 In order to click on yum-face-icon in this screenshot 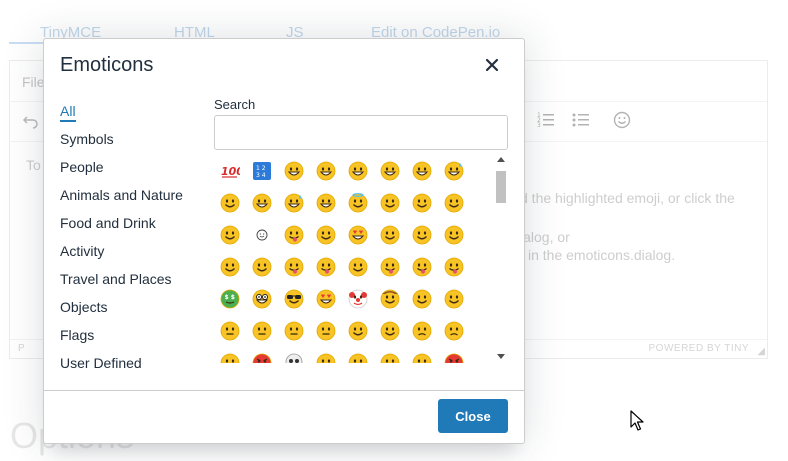, I will do `click(294, 235)`.